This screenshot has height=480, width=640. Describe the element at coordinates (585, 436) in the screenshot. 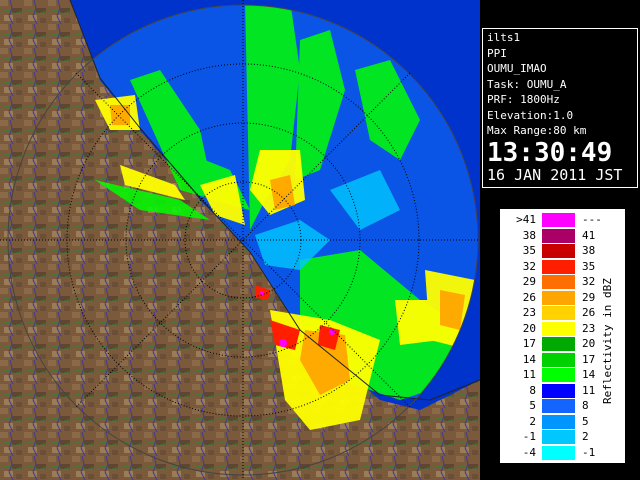

I see `legend-high-value: 2` at that location.